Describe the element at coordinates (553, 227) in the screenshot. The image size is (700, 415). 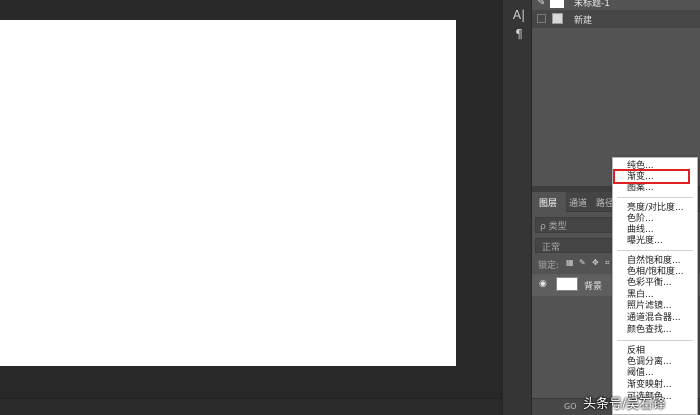
I see `layer-filter-label: ρ 类型` at that location.